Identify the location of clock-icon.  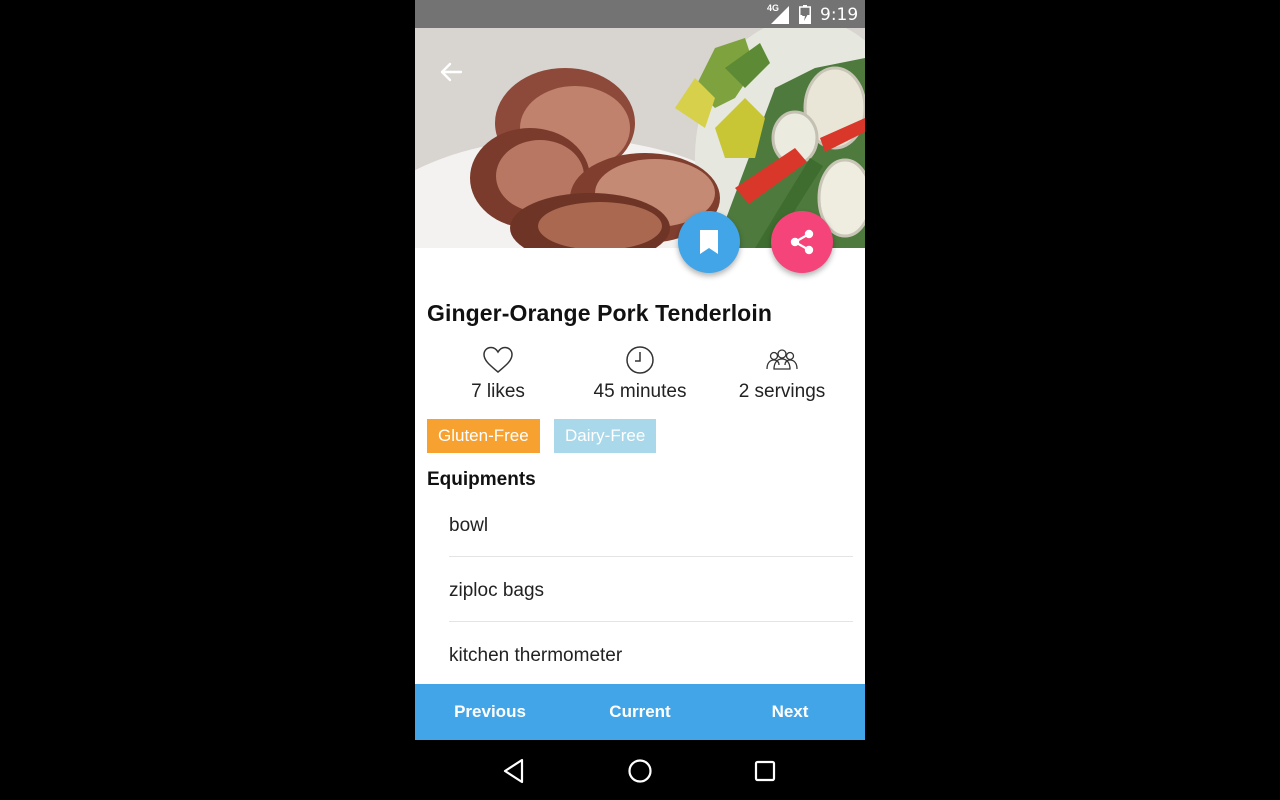
(640, 360).